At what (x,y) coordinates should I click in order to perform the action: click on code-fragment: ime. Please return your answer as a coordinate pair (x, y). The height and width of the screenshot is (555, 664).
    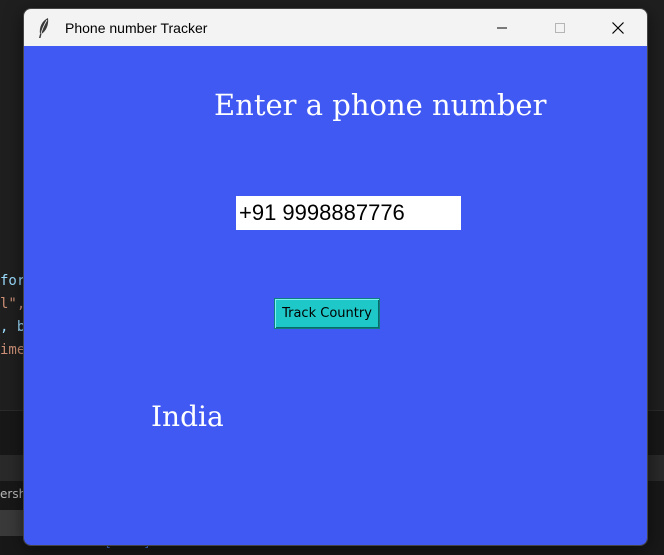
    Looking at the image, I should click on (13, 350).